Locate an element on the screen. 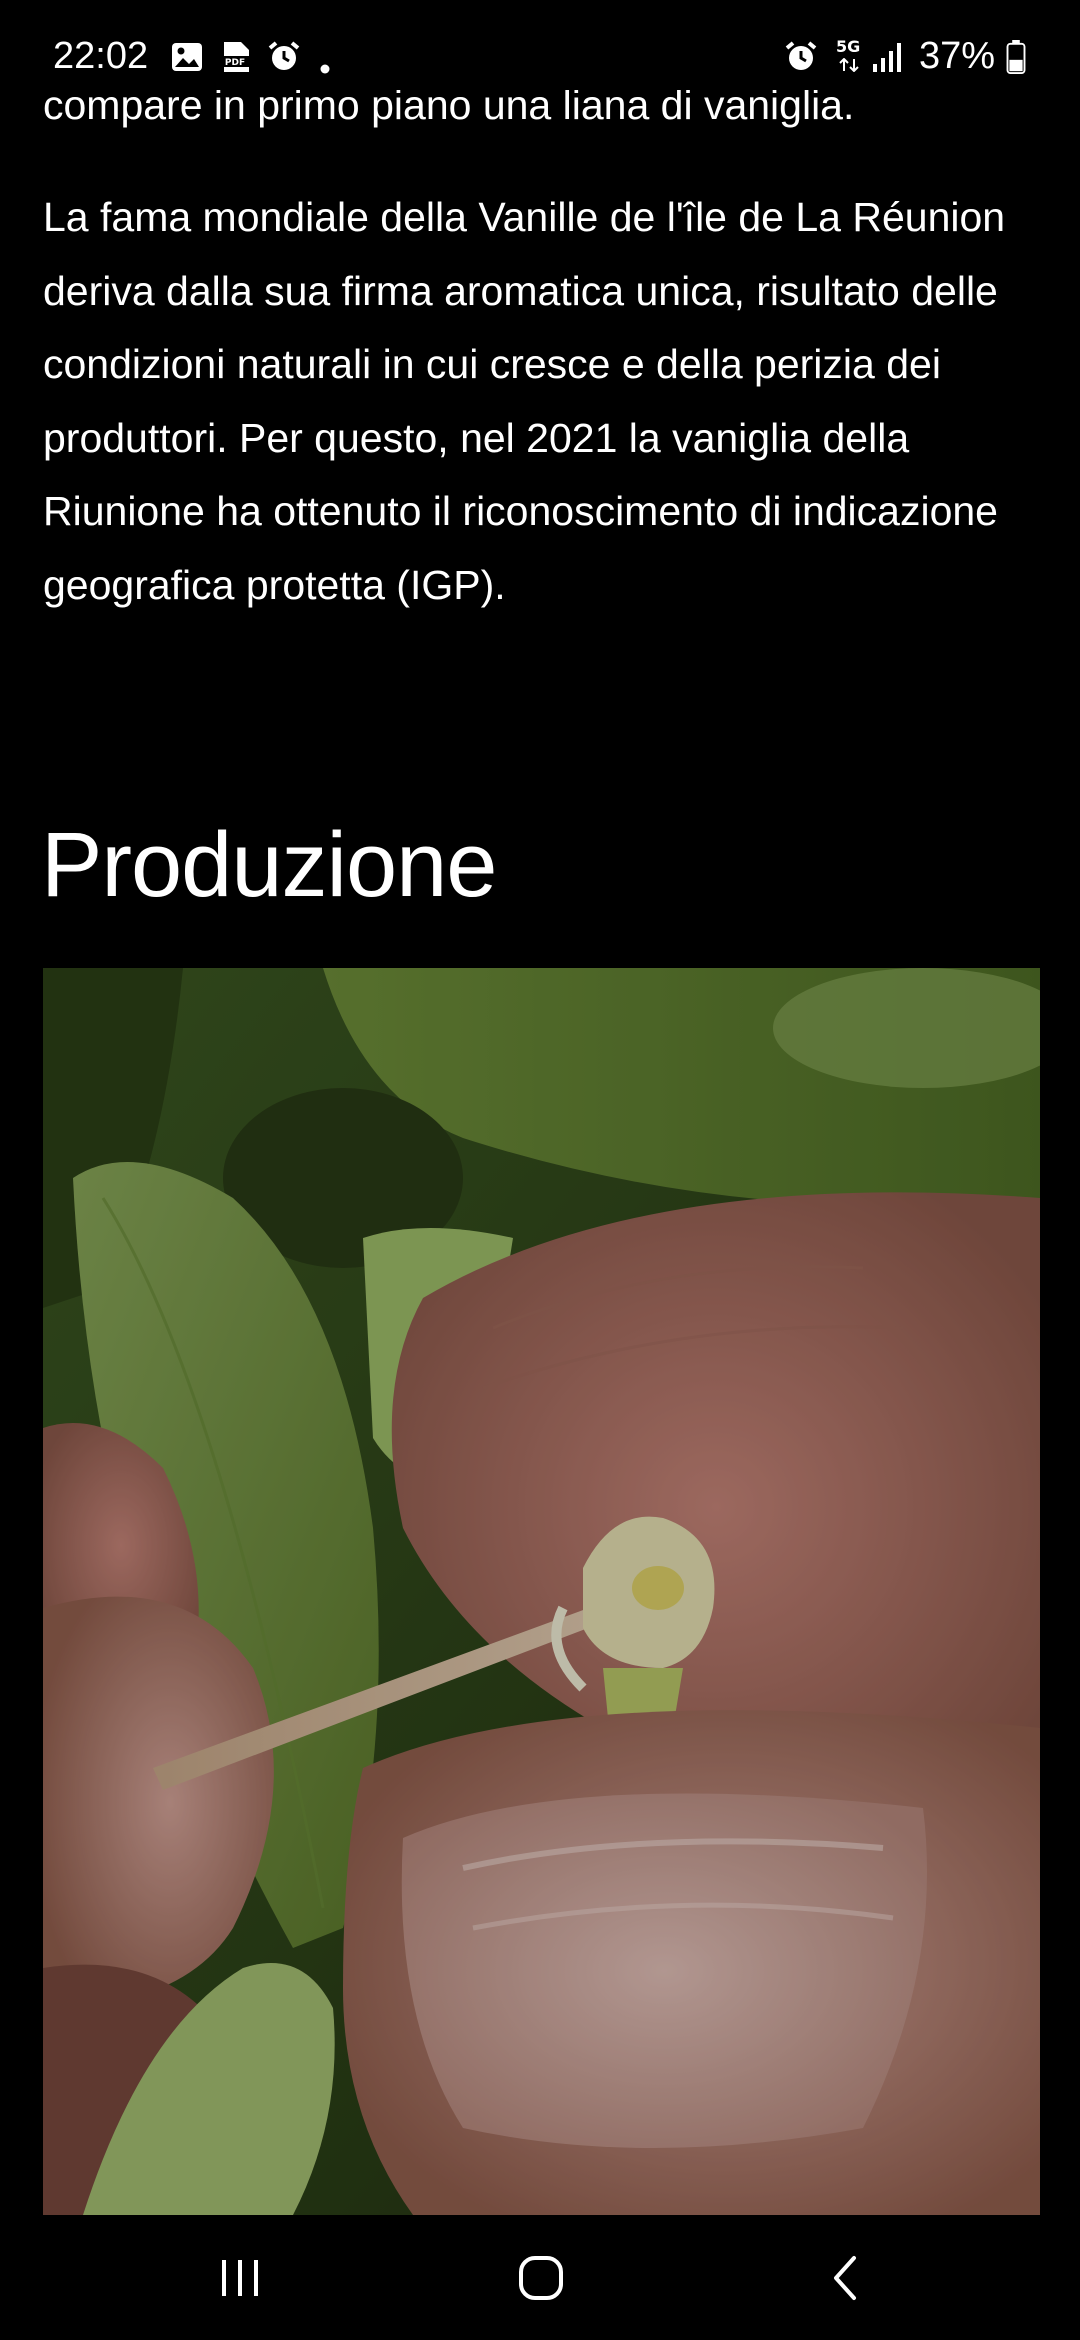  recent-apps-icon is located at coordinates (240, 2277).